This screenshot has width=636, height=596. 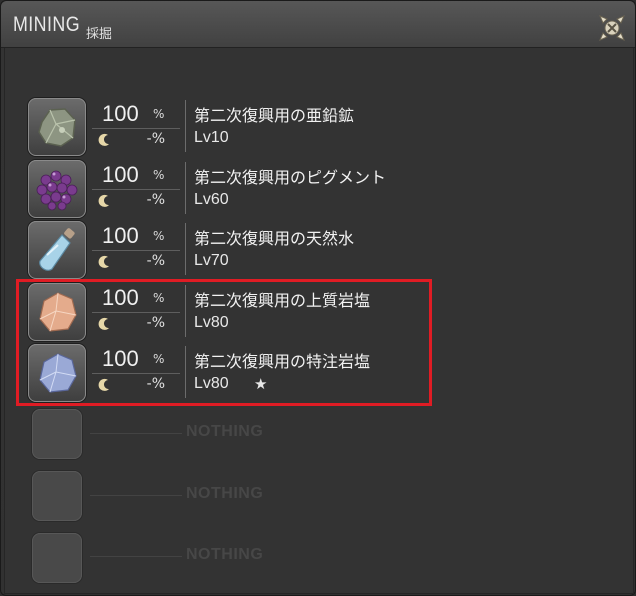 What do you see at coordinates (274, 115) in the screenshot?
I see `item-name: 第二次復興用の亜鉛鉱` at bounding box center [274, 115].